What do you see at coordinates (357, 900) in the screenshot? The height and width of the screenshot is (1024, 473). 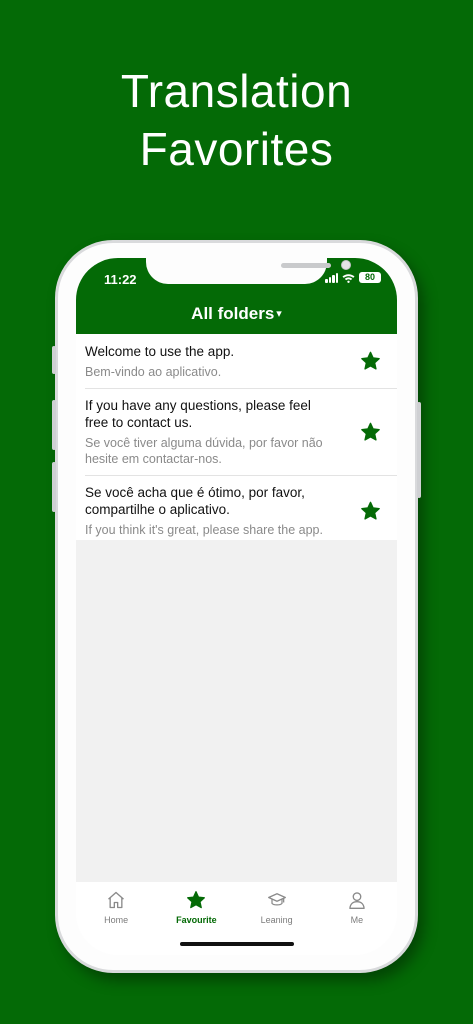 I see `person-icon` at bounding box center [357, 900].